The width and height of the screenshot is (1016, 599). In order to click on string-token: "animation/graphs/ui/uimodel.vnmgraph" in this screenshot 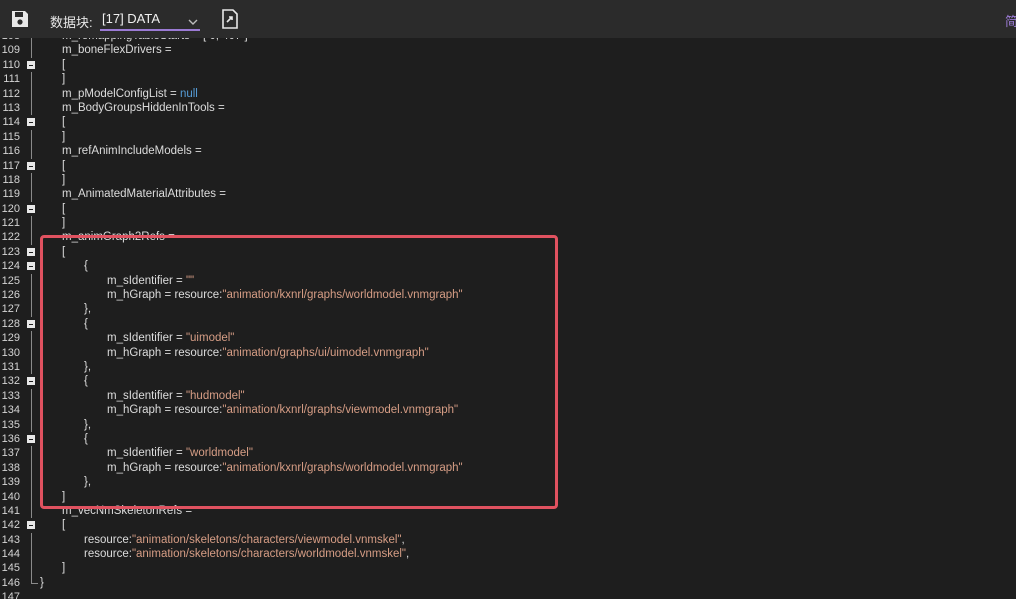, I will do `click(325, 352)`.